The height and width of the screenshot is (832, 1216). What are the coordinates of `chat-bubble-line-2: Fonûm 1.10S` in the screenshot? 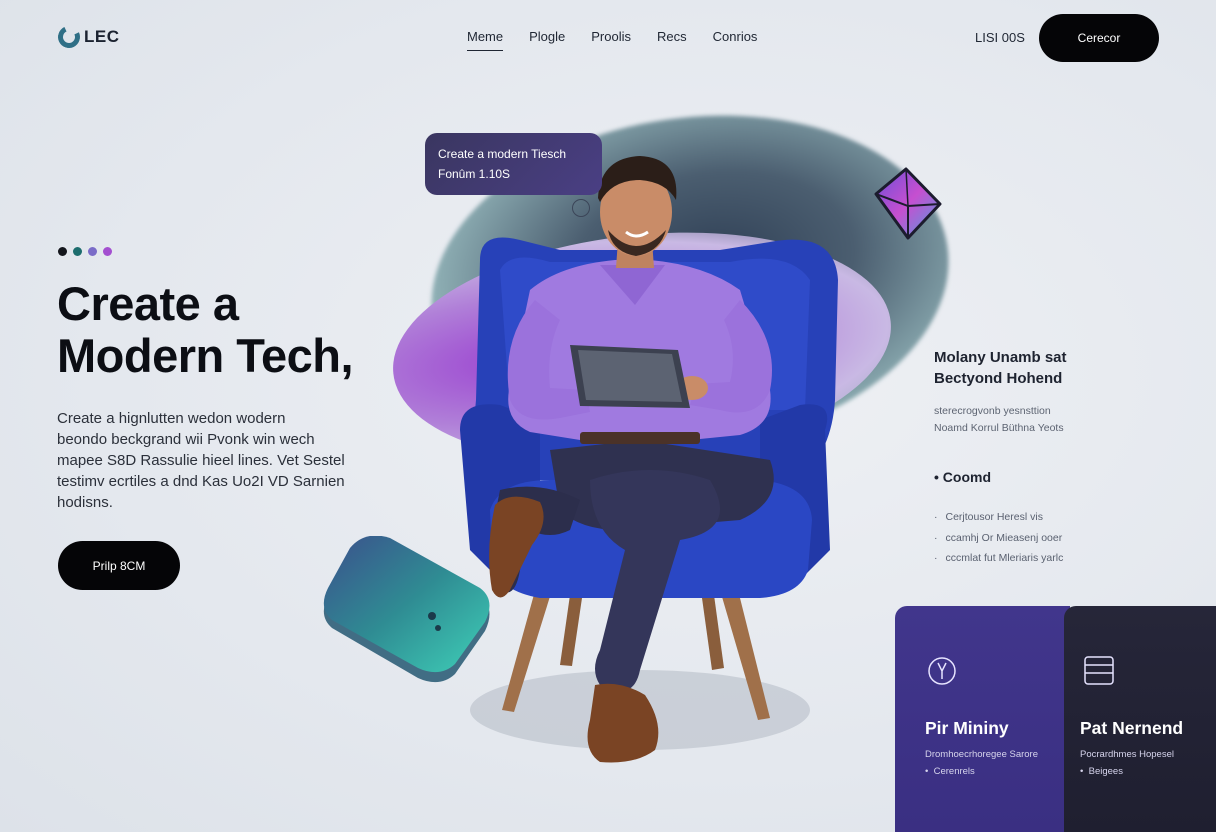 It's located at (474, 174).